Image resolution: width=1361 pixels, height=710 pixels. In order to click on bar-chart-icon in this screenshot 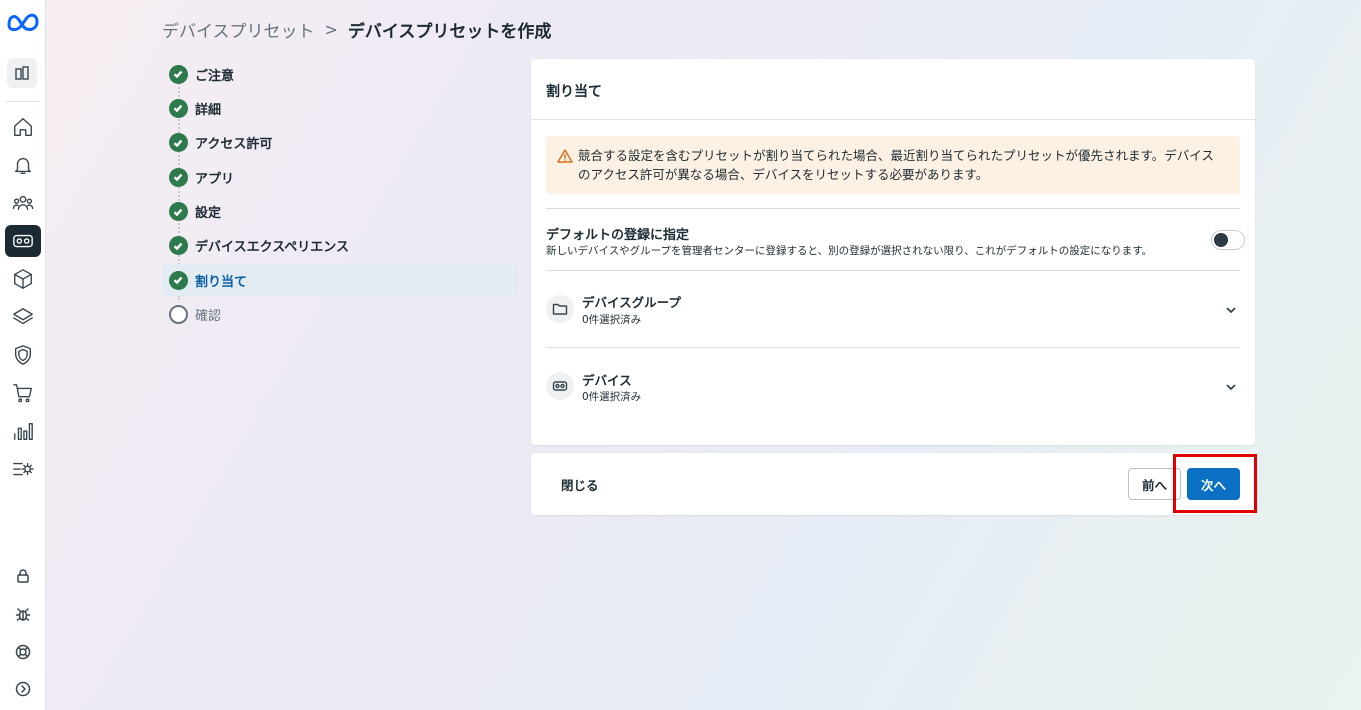, I will do `click(23, 431)`.